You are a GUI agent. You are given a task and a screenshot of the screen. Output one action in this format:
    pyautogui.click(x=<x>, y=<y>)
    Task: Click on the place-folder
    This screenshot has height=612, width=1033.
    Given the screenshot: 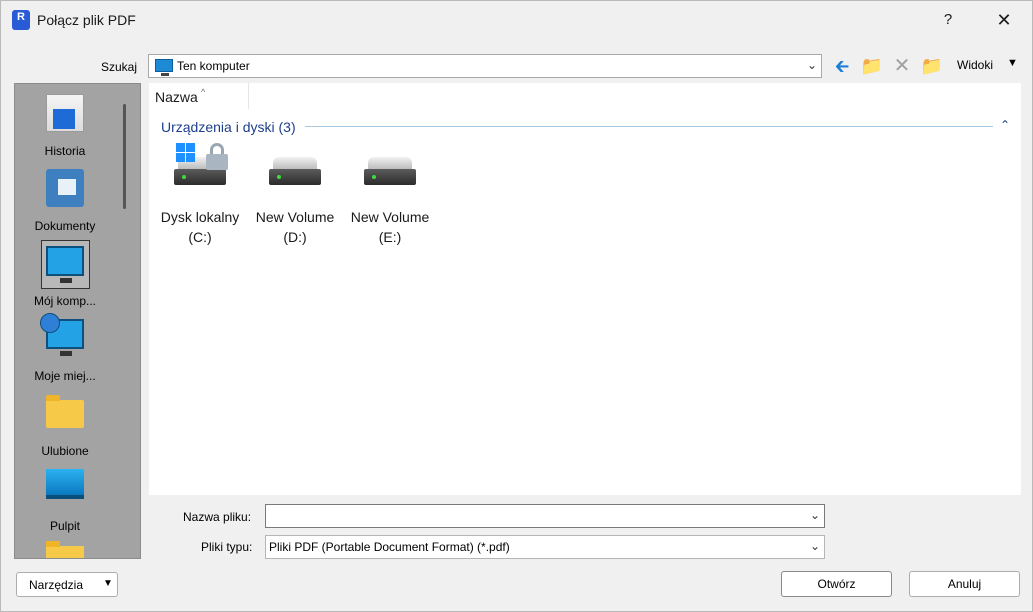 What is the action you would take?
    pyautogui.click(x=65, y=549)
    